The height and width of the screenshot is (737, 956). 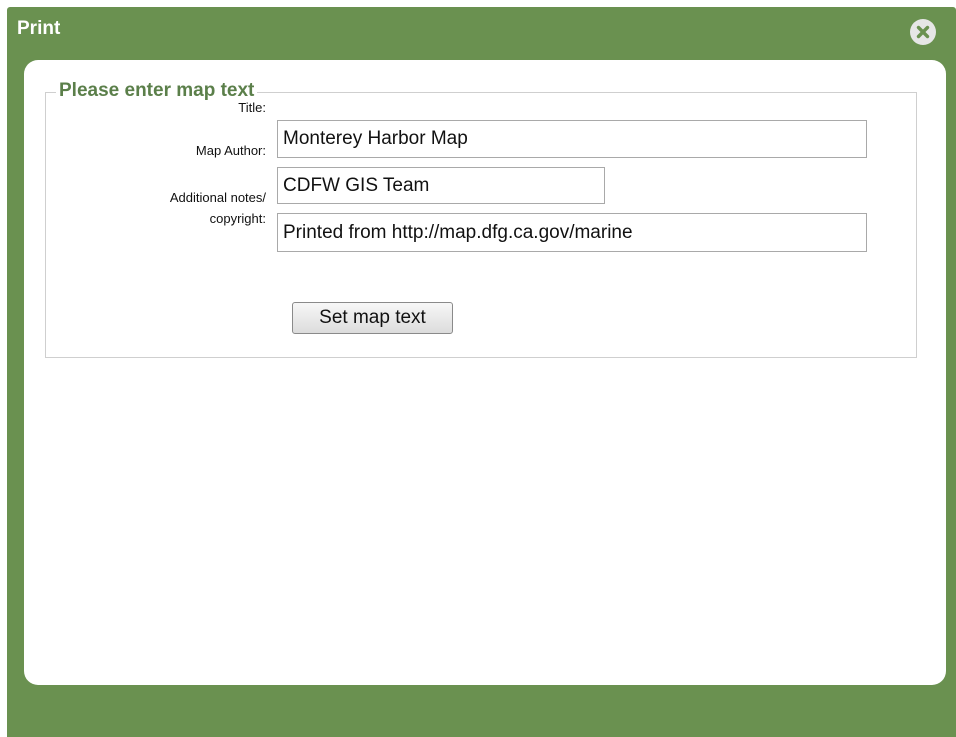 What do you see at coordinates (572, 232) in the screenshot?
I see `notes-input` at bounding box center [572, 232].